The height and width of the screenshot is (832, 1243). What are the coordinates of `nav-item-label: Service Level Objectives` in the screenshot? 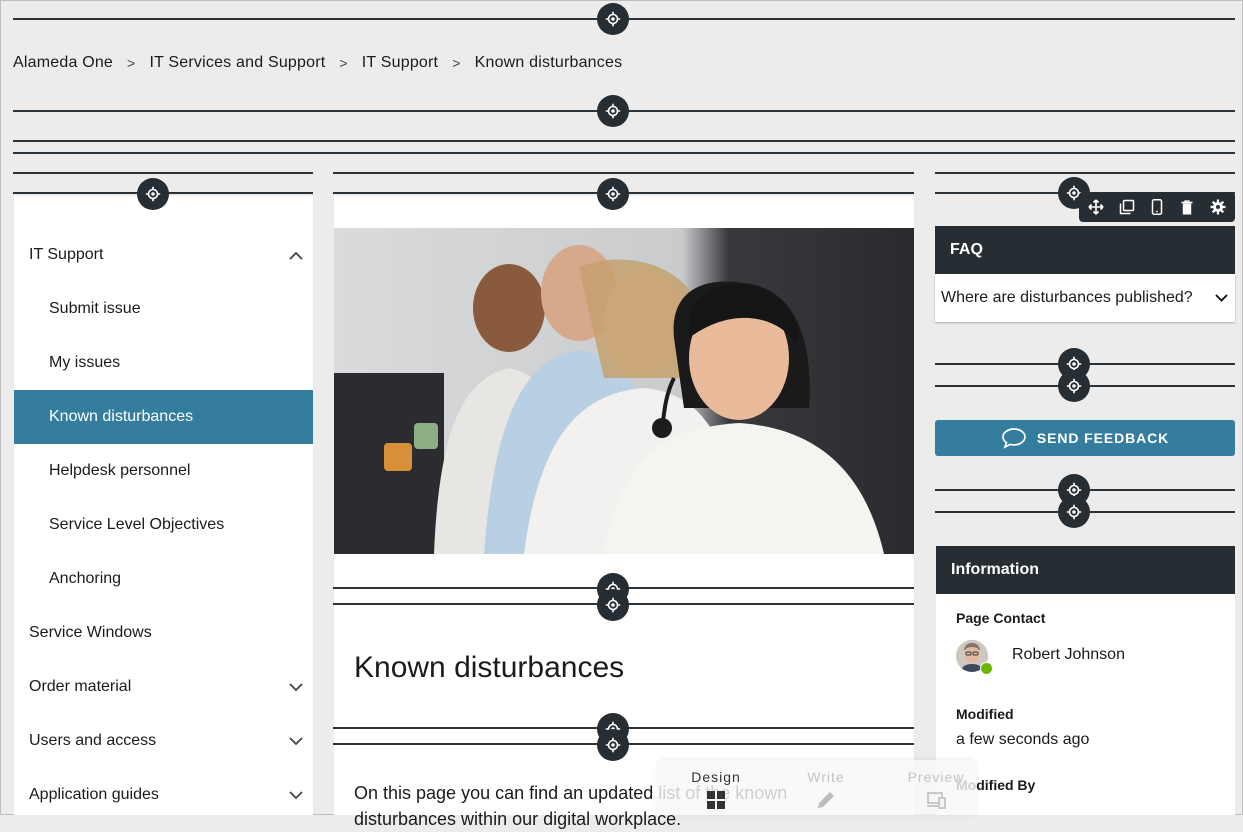 It's located at (137, 524).